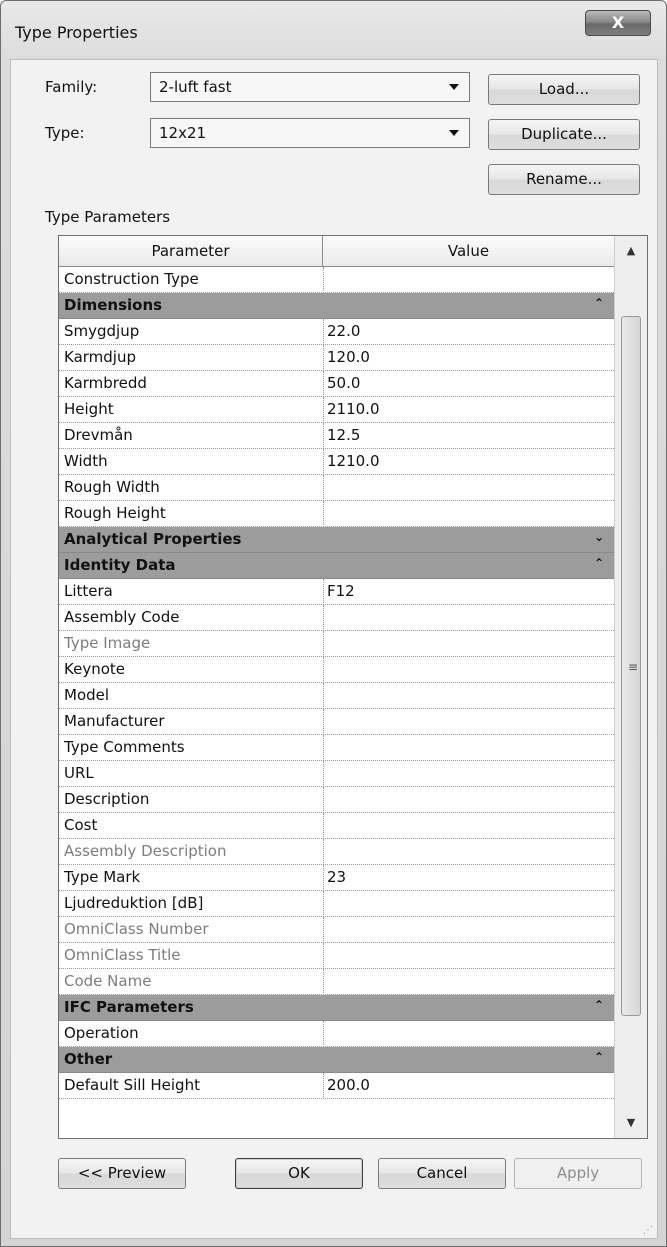  Describe the element at coordinates (631, 251) in the screenshot. I see `scroll-up-arrow-icon: ▲` at that location.